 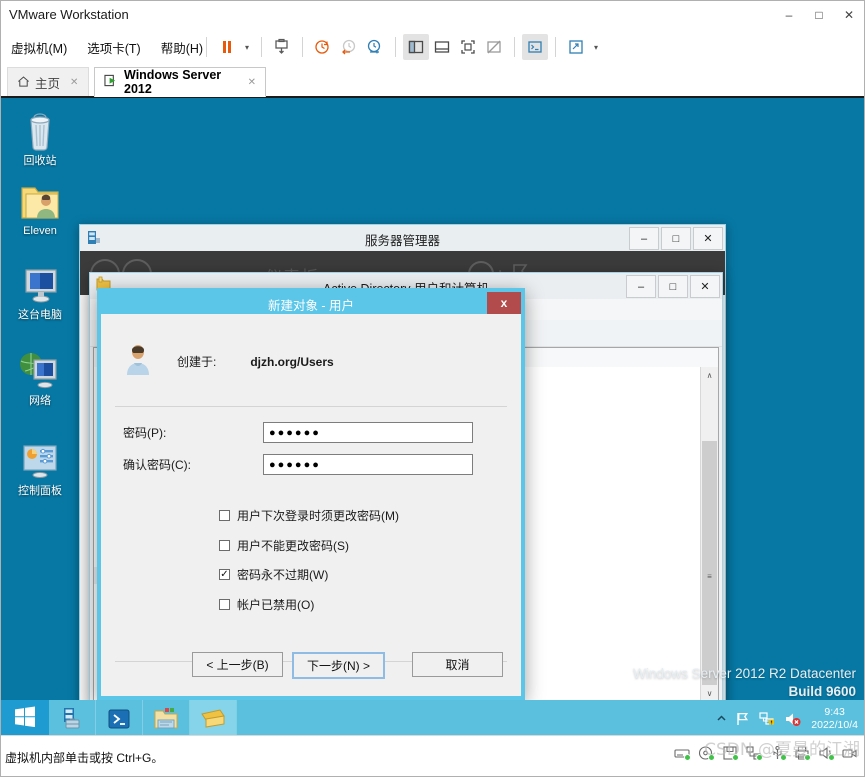 What do you see at coordinates (25, 718) in the screenshot?
I see `start-button` at bounding box center [25, 718].